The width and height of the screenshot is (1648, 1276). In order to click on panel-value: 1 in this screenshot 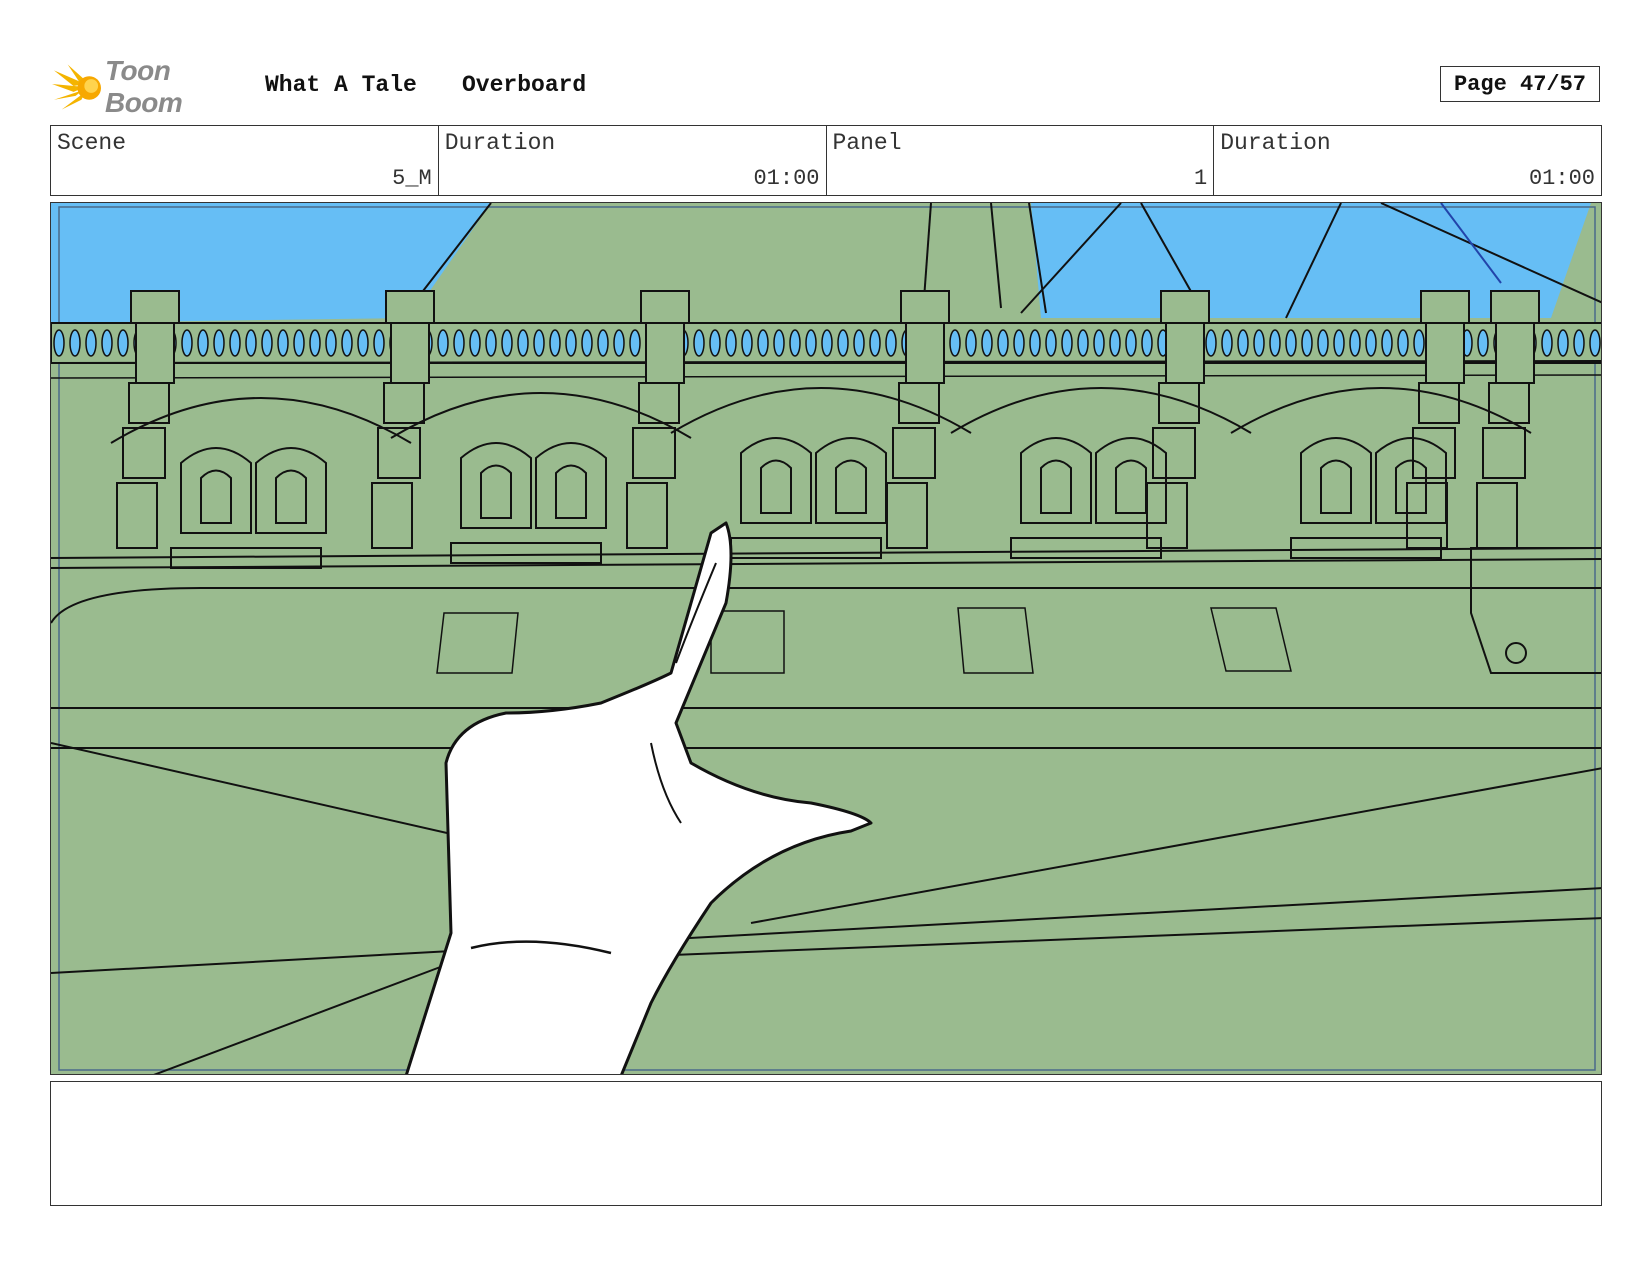, I will do `click(1201, 178)`.